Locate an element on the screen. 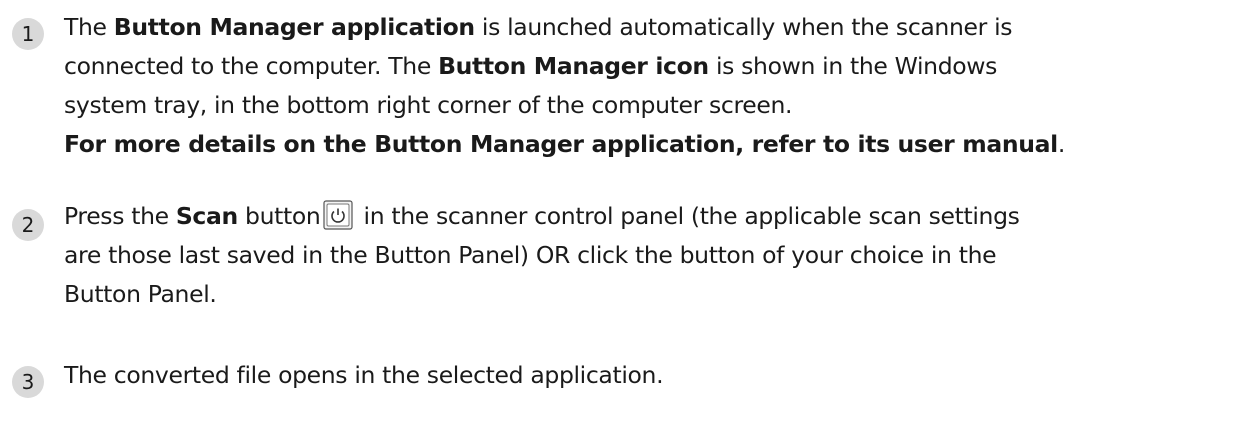 The width and height of the screenshot is (1246, 429). text-run: Press the is located at coordinates (120, 216).